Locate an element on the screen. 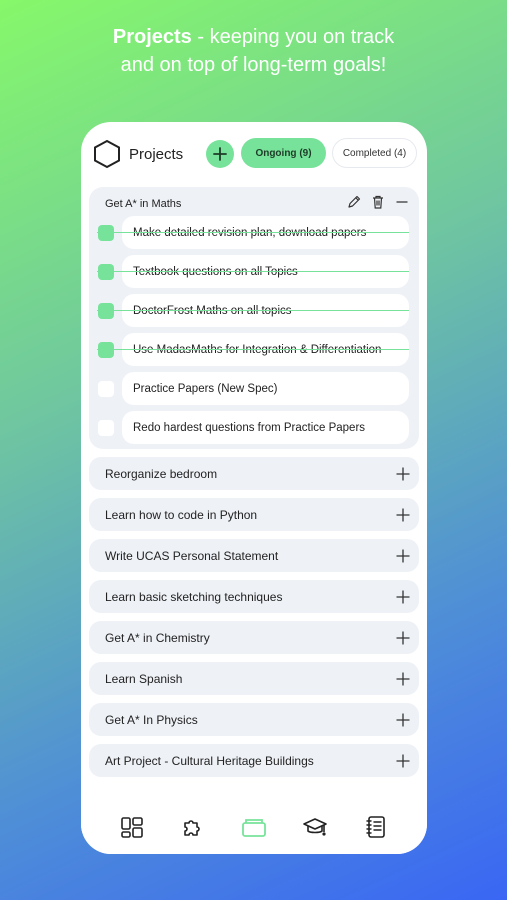 This screenshot has height=900, width=507. headline-rest: - keeping you on track is located at coordinates (293, 37).